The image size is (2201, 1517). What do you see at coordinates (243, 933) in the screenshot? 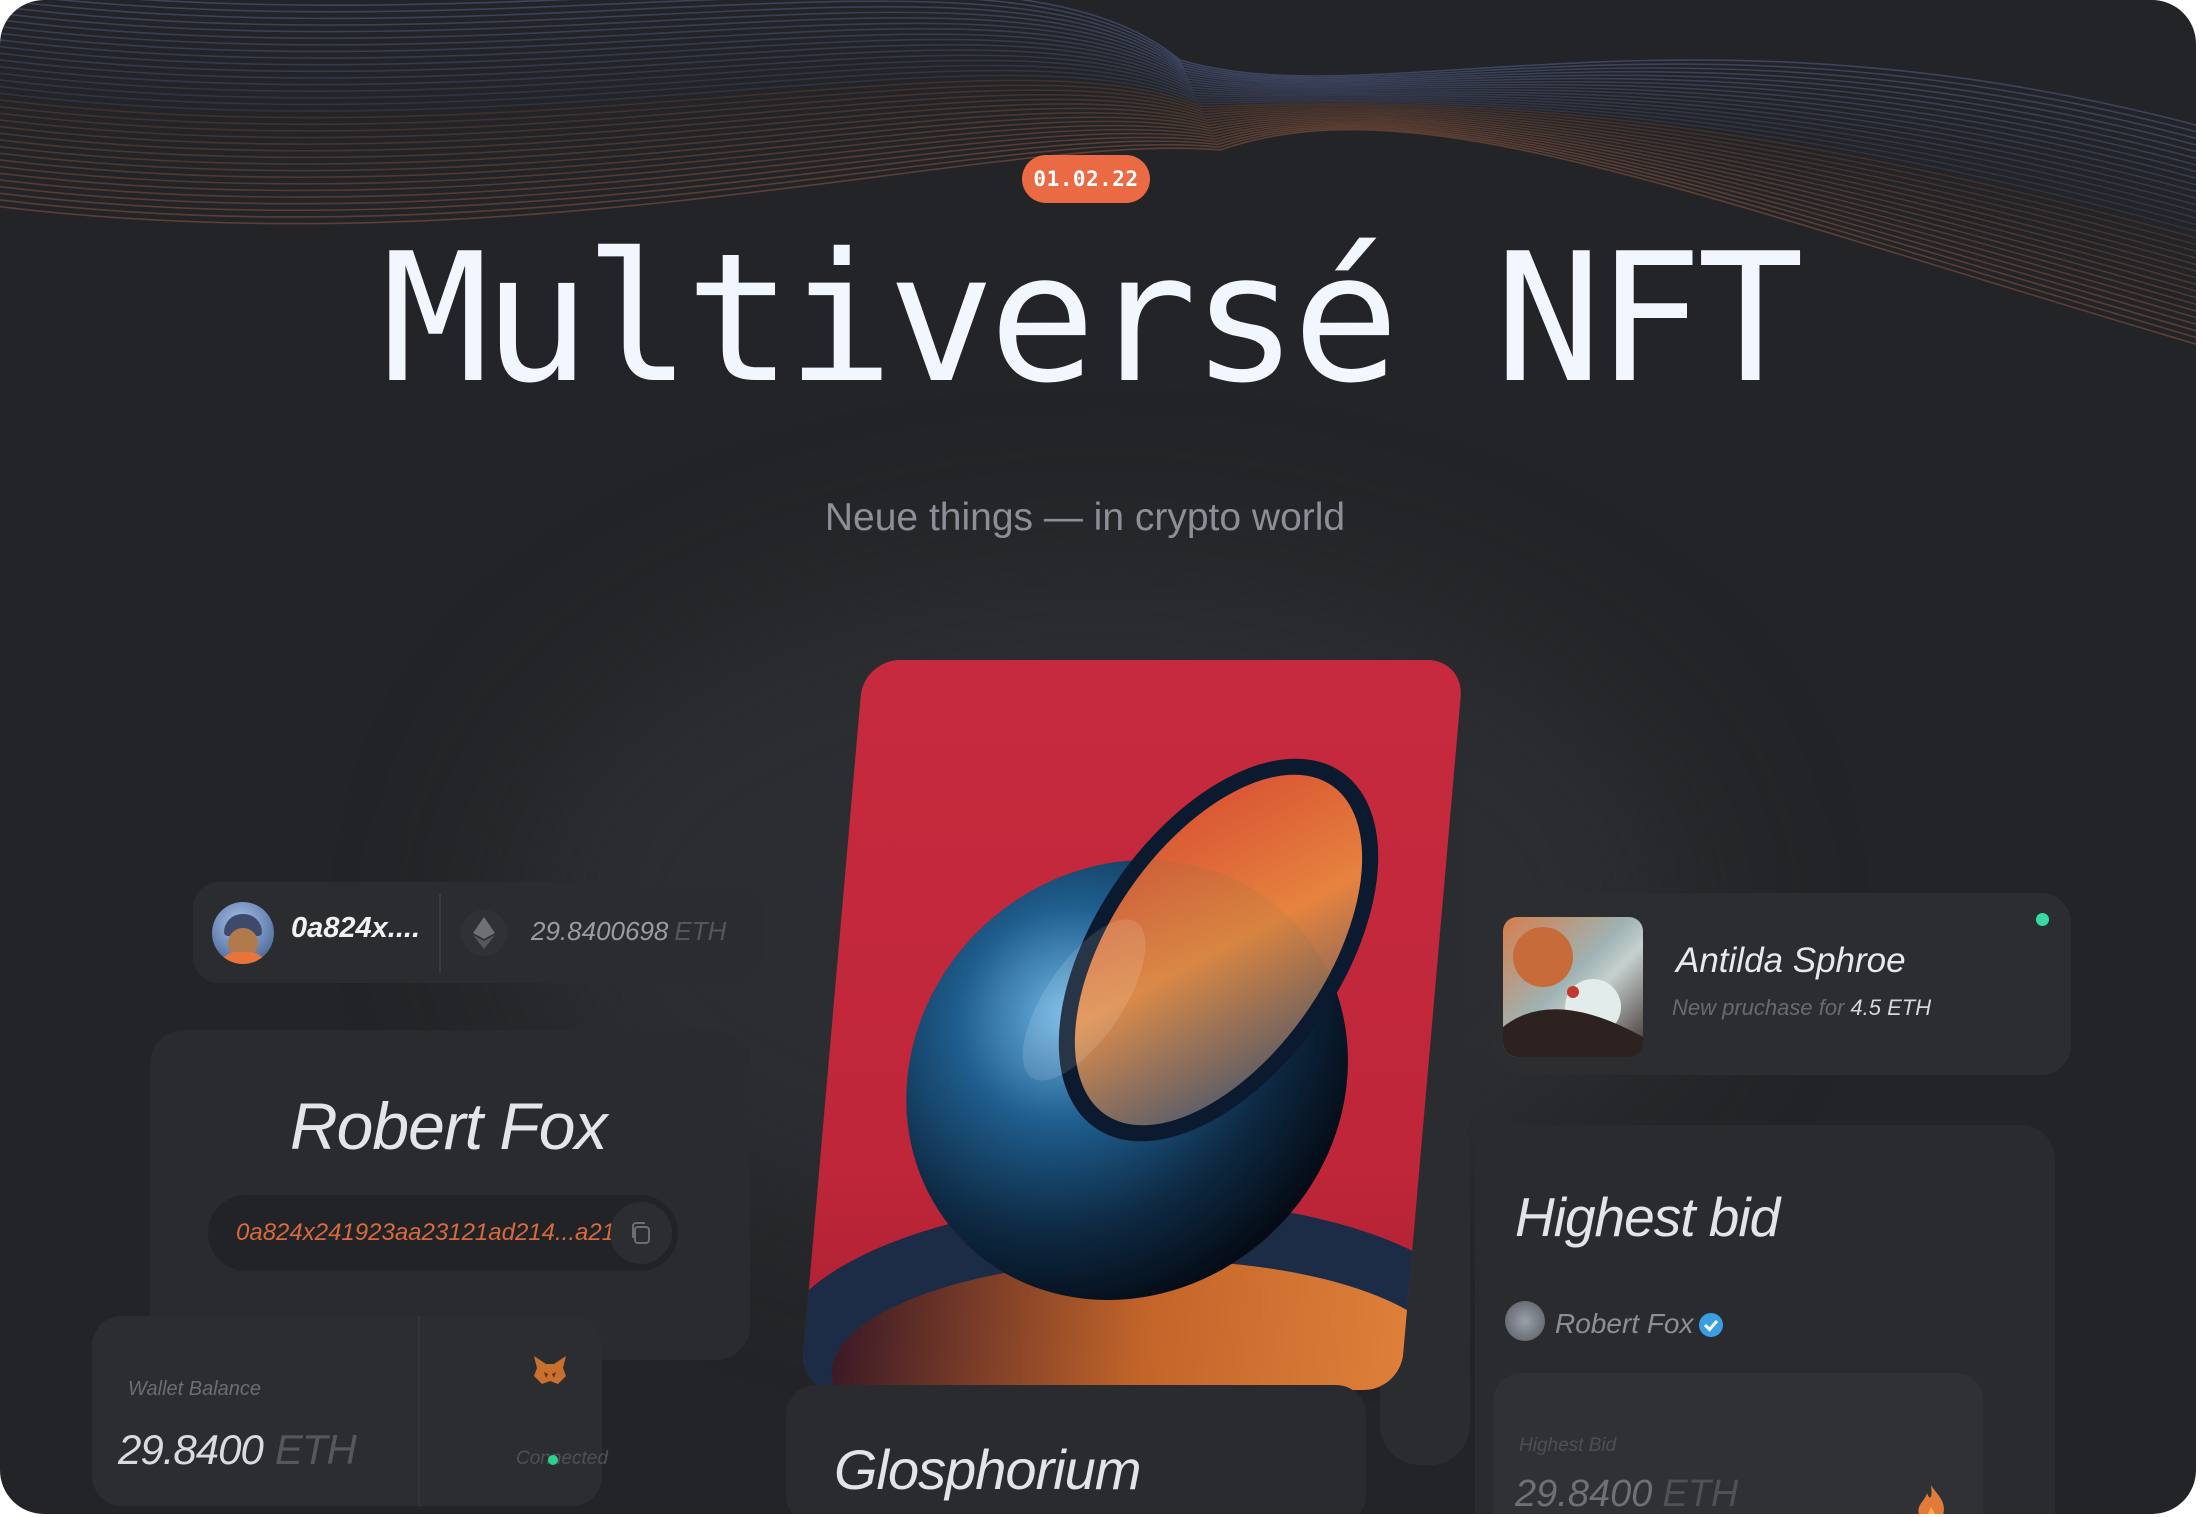
I see `avatar` at bounding box center [243, 933].